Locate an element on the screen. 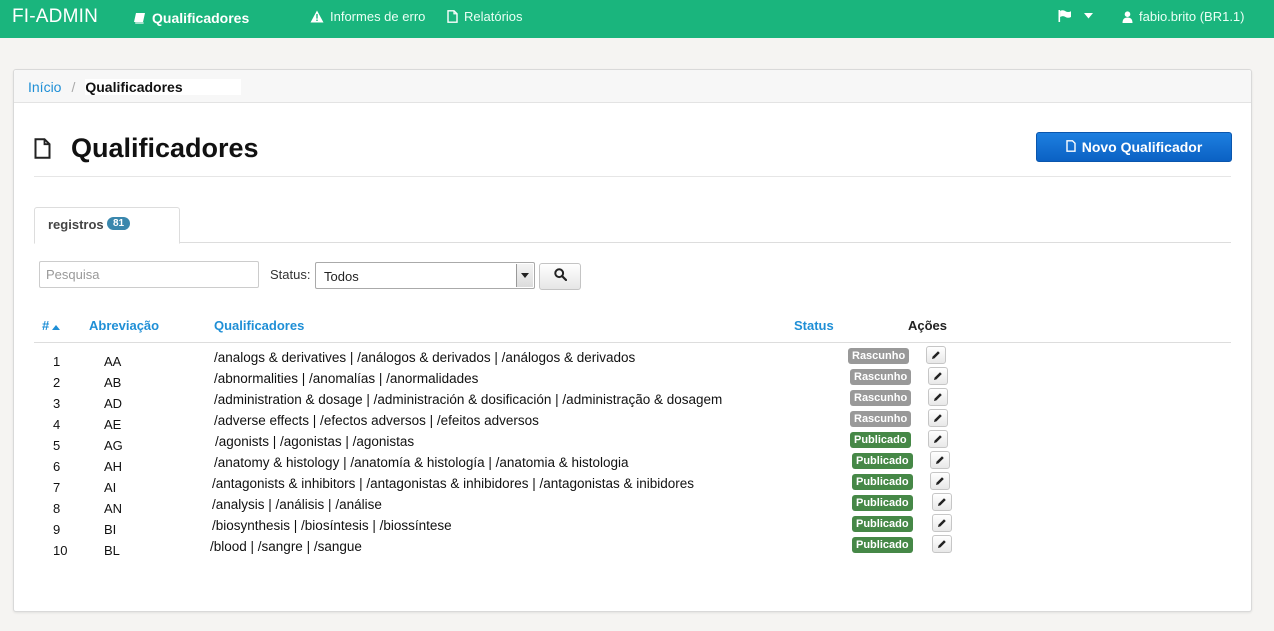 This screenshot has height=631, width=1274. column-header-number: # is located at coordinates (51, 325).